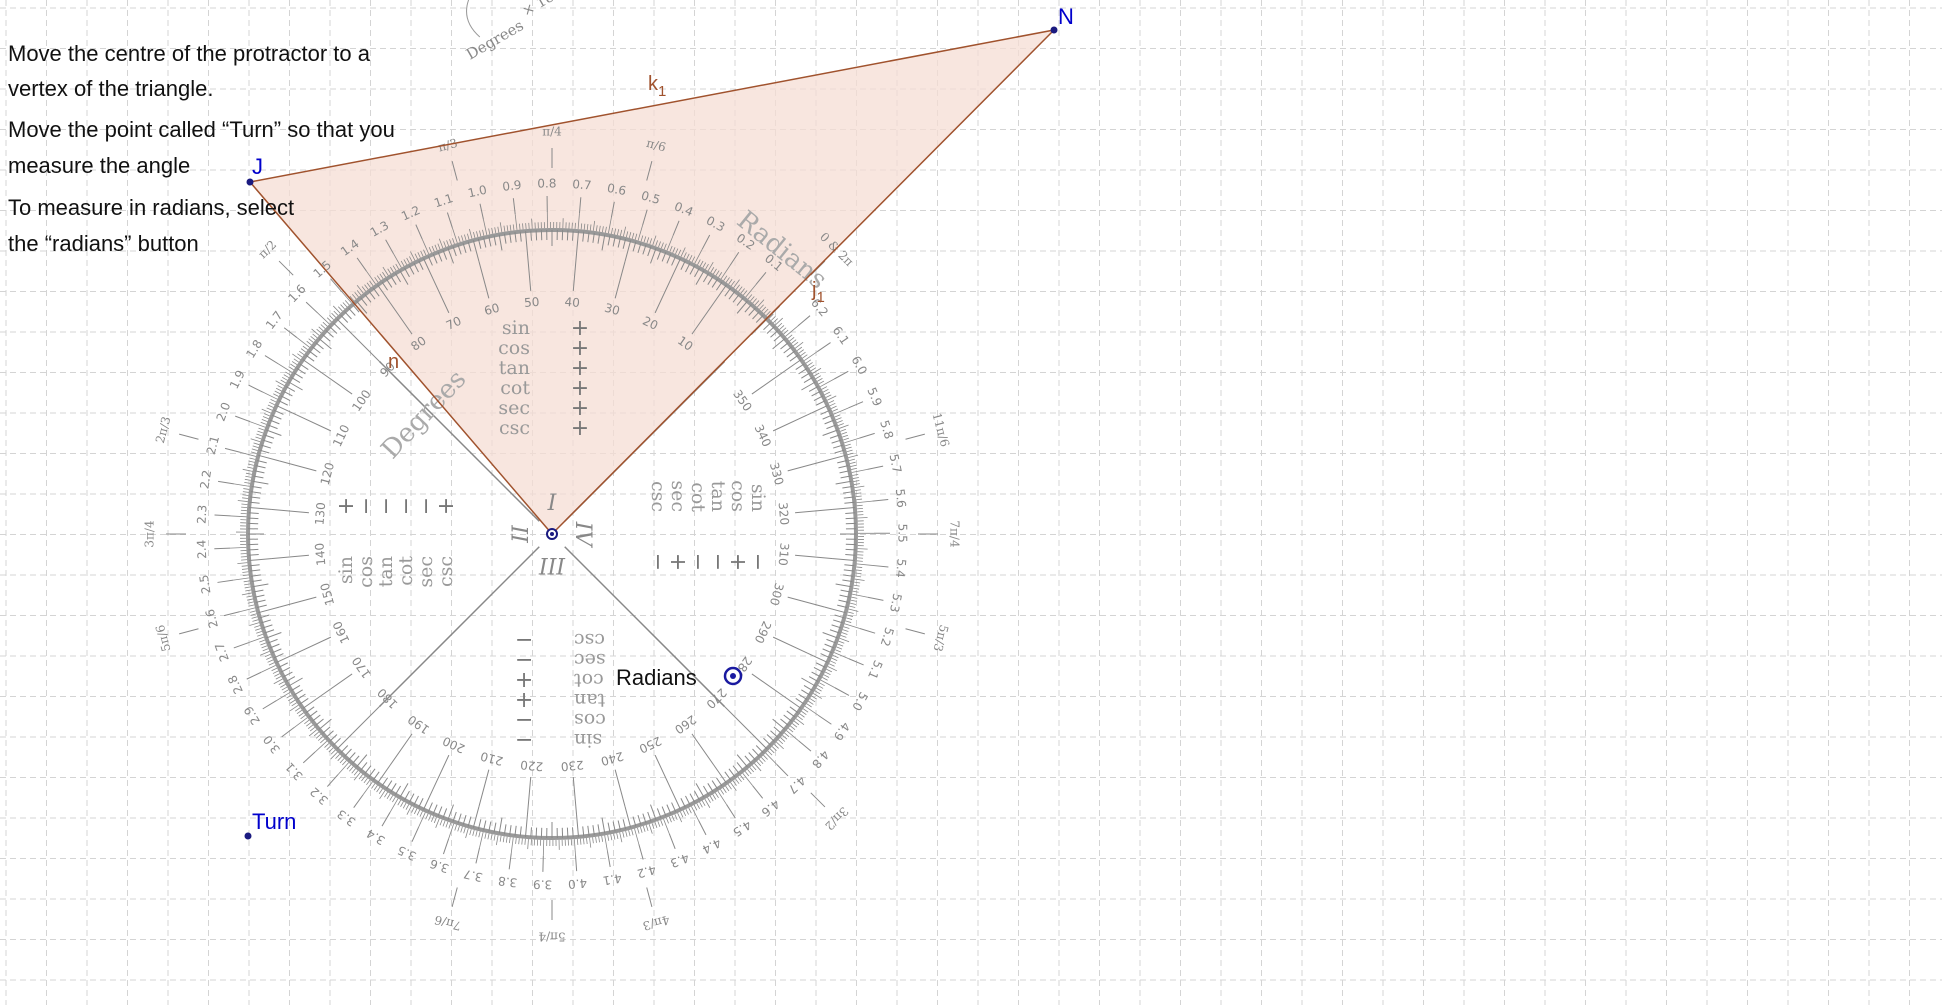  What do you see at coordinates (274, 821) in the screenshot?
I see `point-label-turn: Turn` at bounding box center [274, 821].